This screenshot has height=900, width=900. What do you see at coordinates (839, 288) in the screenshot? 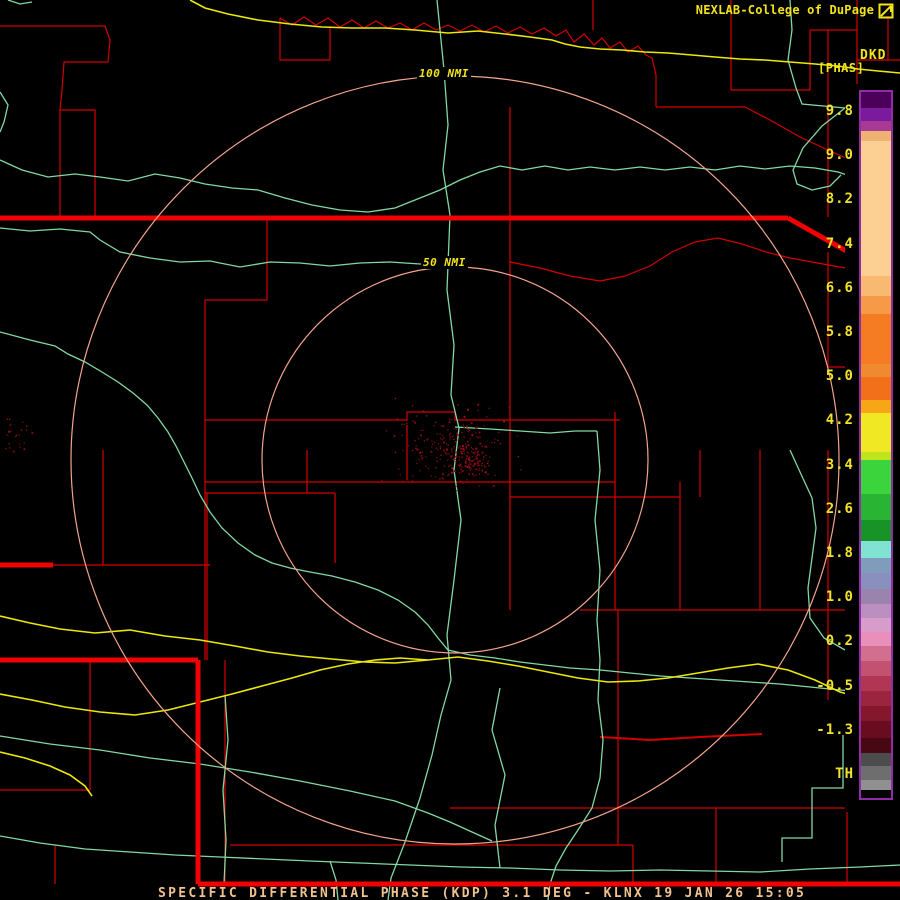
I see `colorbar-tick-label: 6.6` at bounding box center [839, 288].